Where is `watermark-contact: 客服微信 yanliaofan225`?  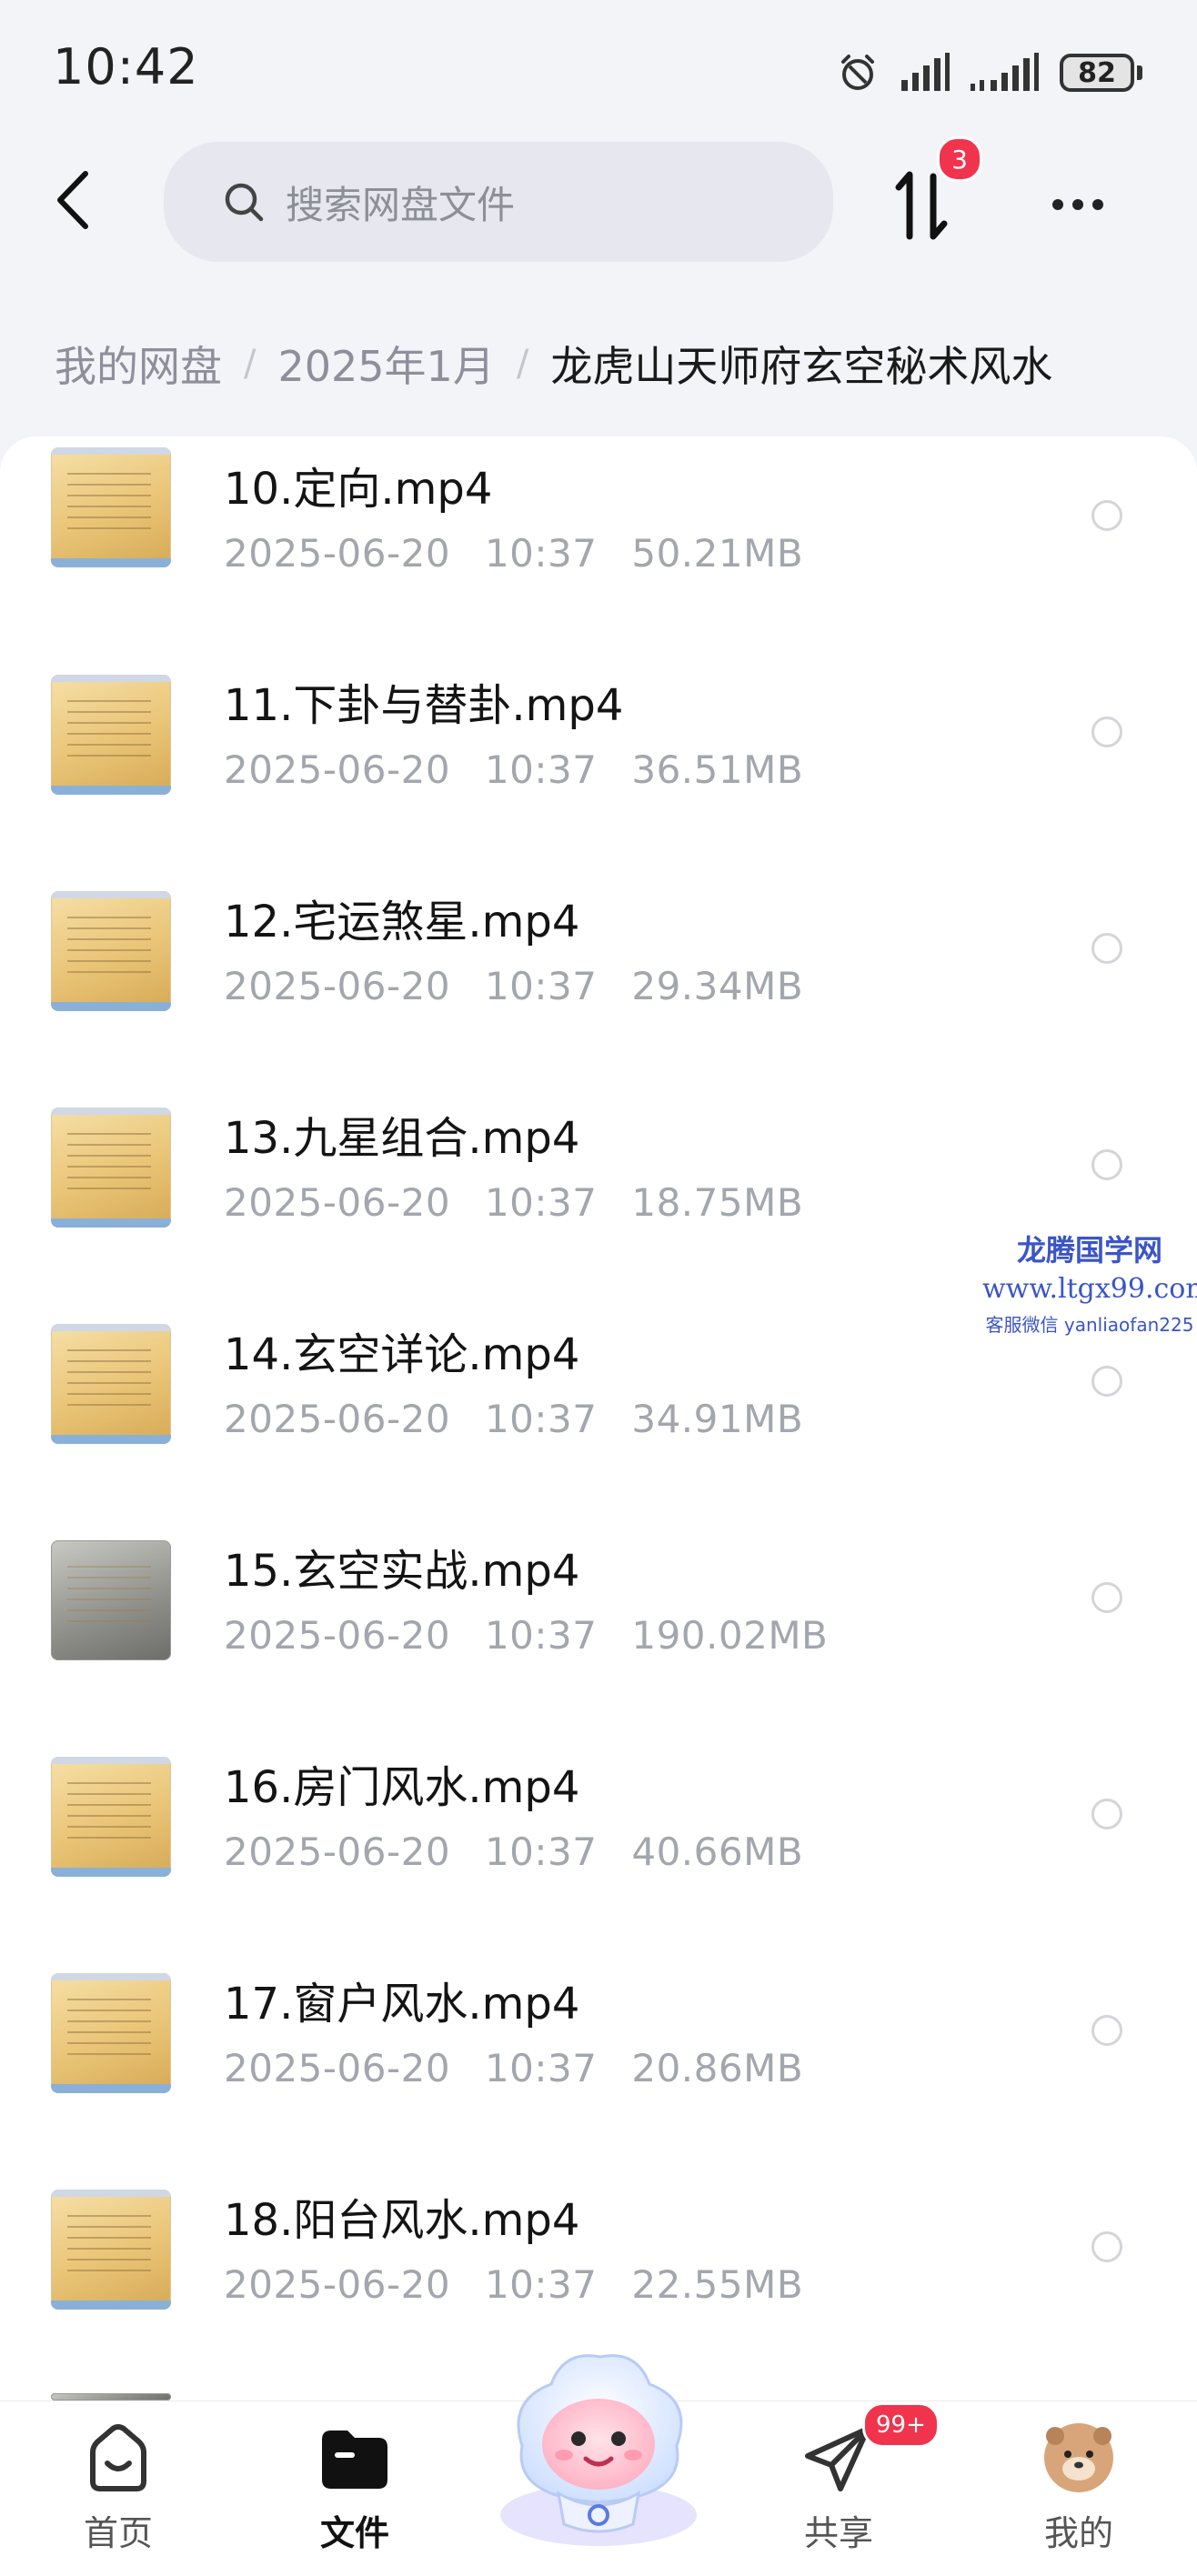 watermark-contact: 客服微信 yanliaofan225 is located at coordinates (1089, 1325).